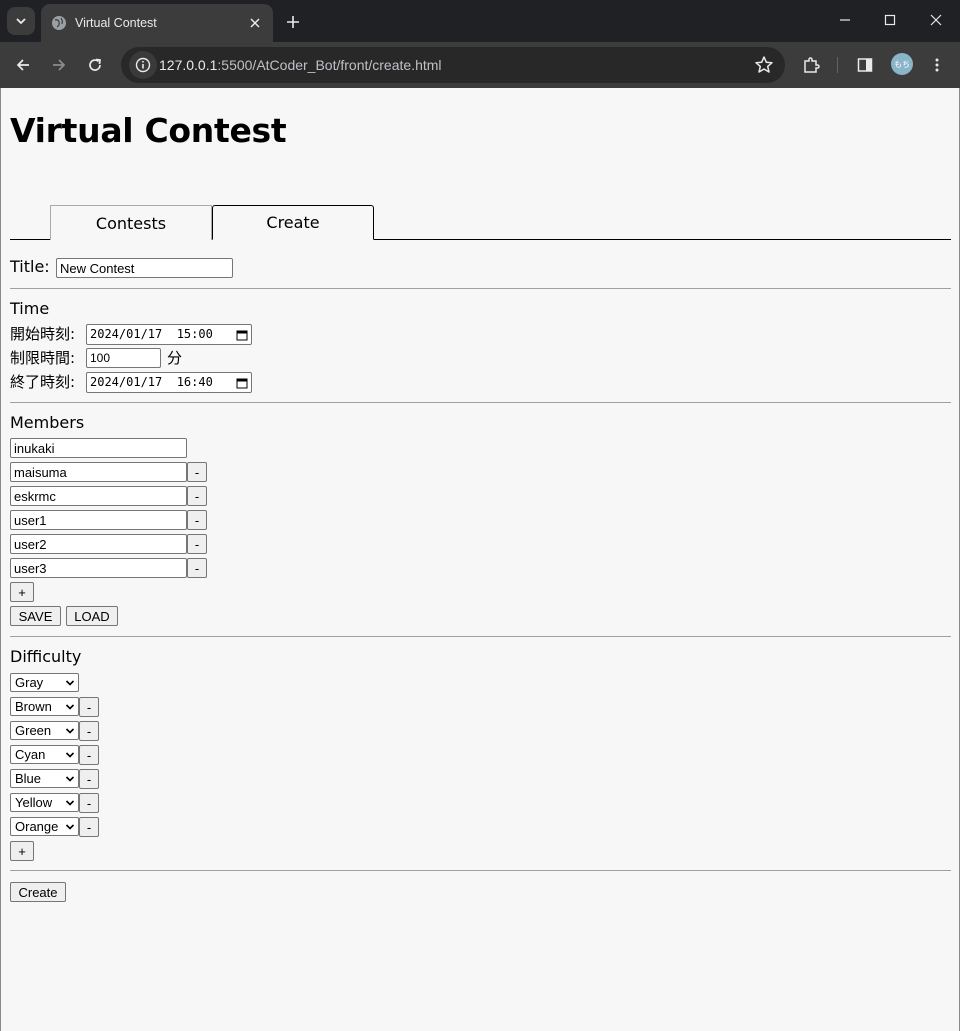  What do you see at coordinates (175, 358) in the screenshot?
I see `duration-unit: 分` at bounding box center [175, 358].